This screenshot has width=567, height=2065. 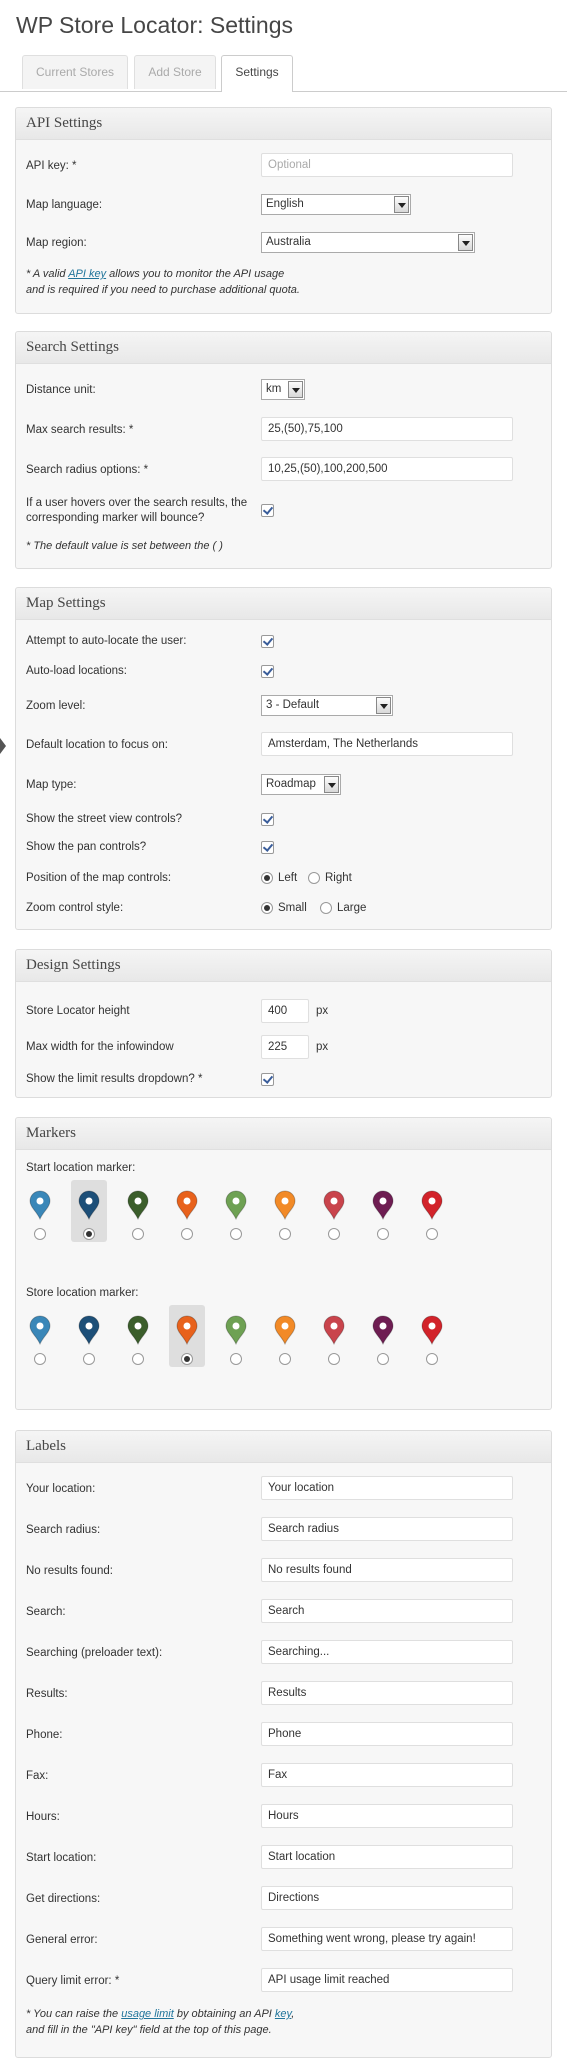 I want to click on label-row-name: No results found:, so click(x=69, y=1571).